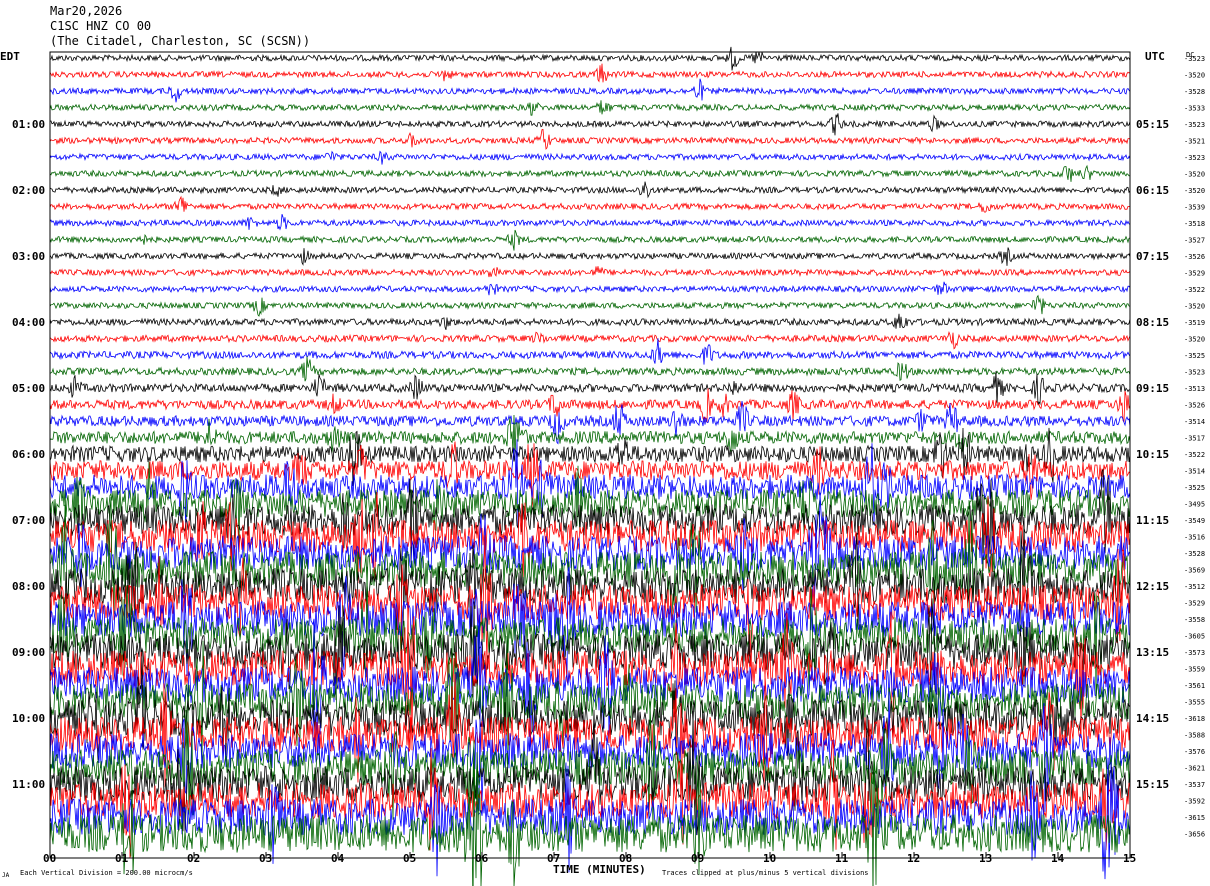 The width and height of the screenshot is (1210, 886). What do you see at coordinates (697, 858) in the screenshot?
I see `x-tick-label: 09` at bounding box center [697, 858].